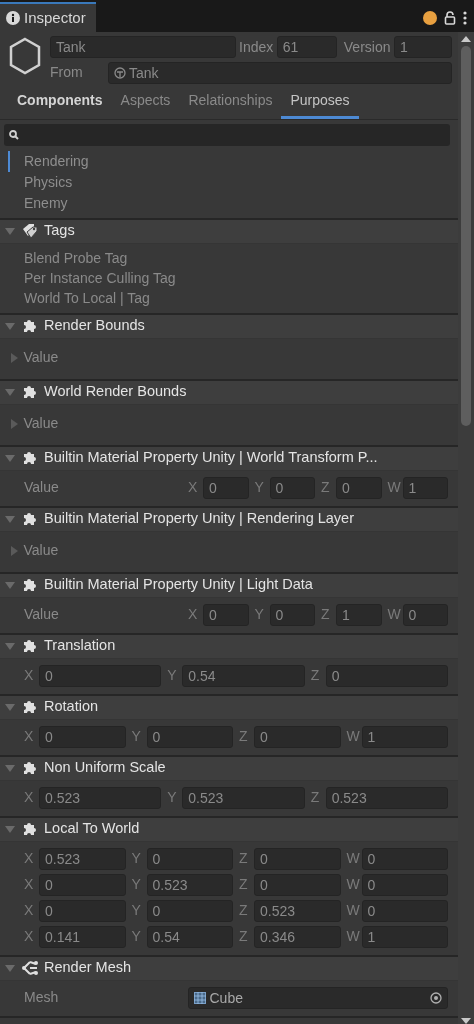 The image size is (474, 1024). What do you see at coordinates (229, 646) in the screenshot?
I see `component-header: Translation` at bounding box center [229, 646].